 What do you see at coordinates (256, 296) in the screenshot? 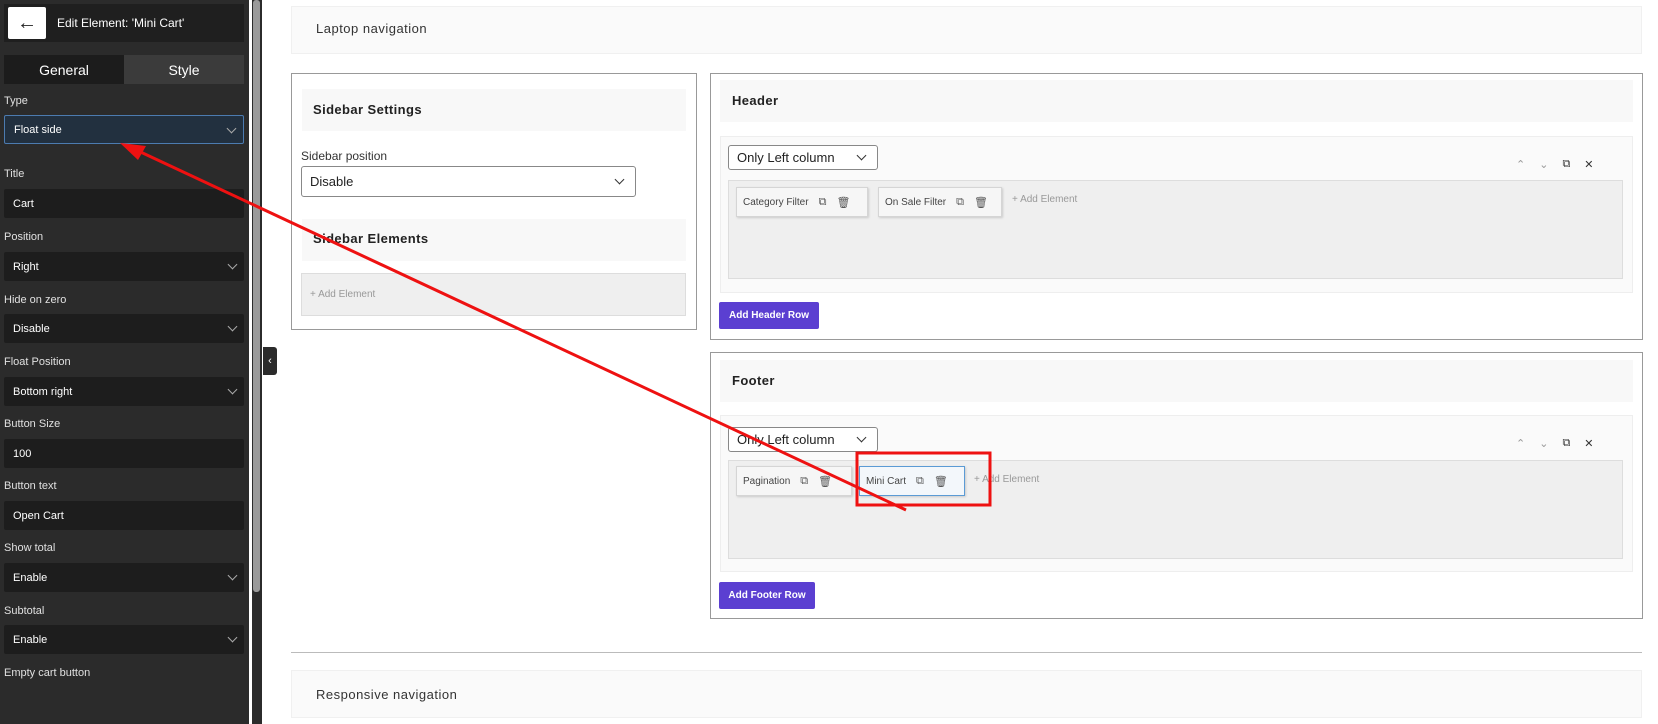
I see `panel-scrollbar-thumb` at bounding box center [256, 296].